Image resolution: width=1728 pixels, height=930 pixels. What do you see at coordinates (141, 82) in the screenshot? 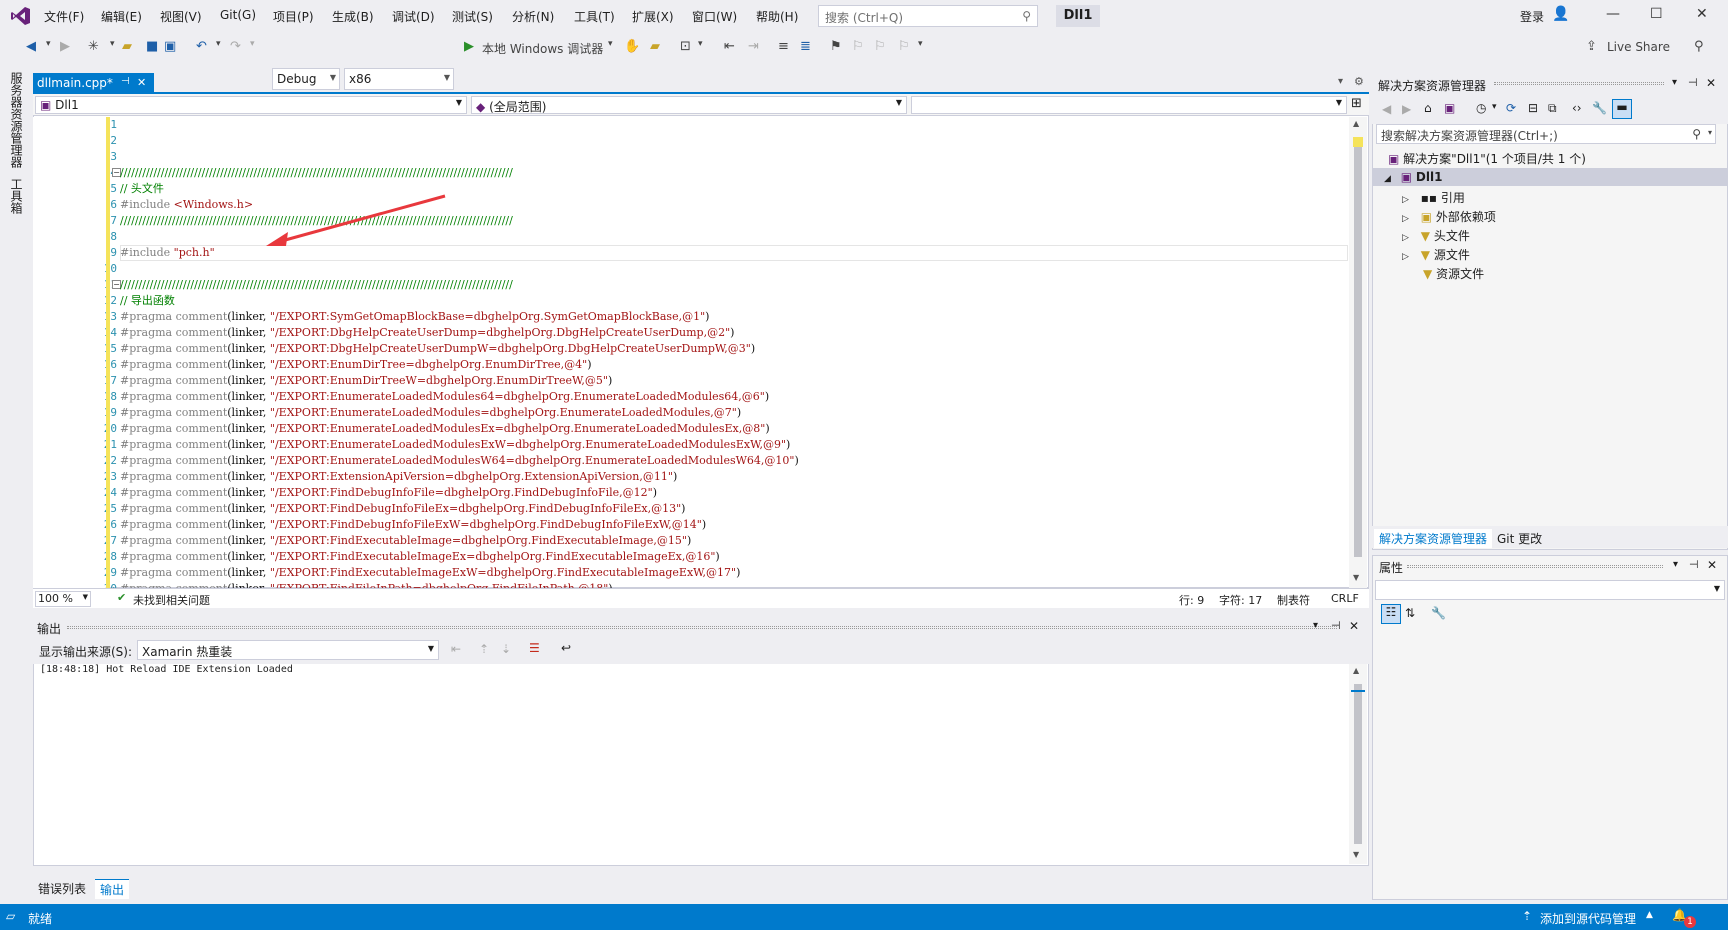
I see `close-tab-icon: ✕` at bounding box center [141, 82].